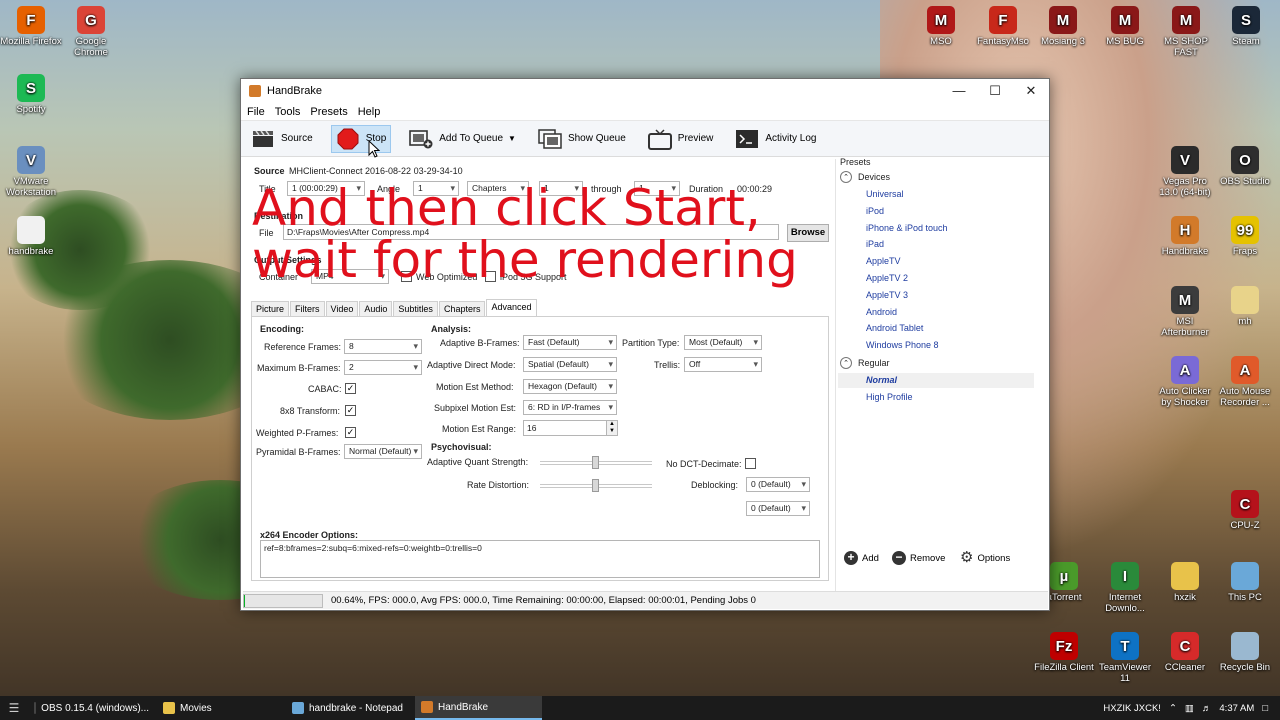  What do you see at coordinates (1125, 26) in the screenshot?
I see `desktop-icon-top-3: M MS BUG` at bounding box center [1125, 26].